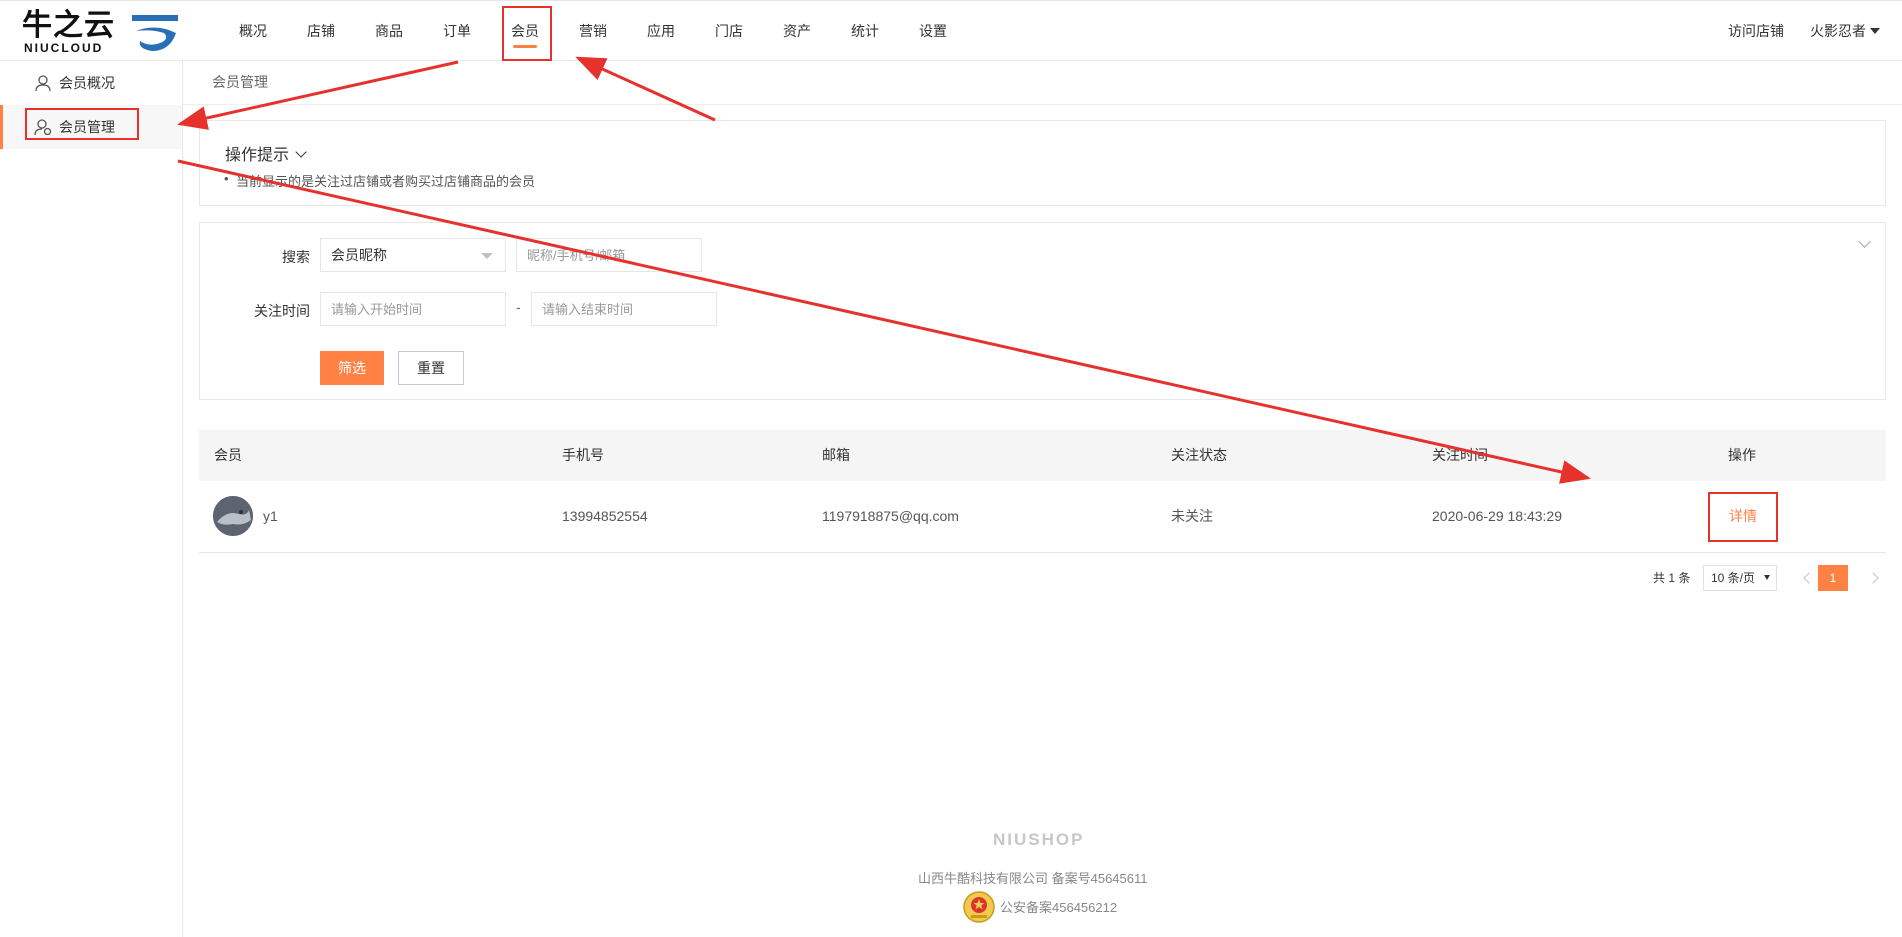  What do you see at coordinates (1833, 578) in the screenshot?
I see `page-number-current: 1` at bounding box center [1833, 578].